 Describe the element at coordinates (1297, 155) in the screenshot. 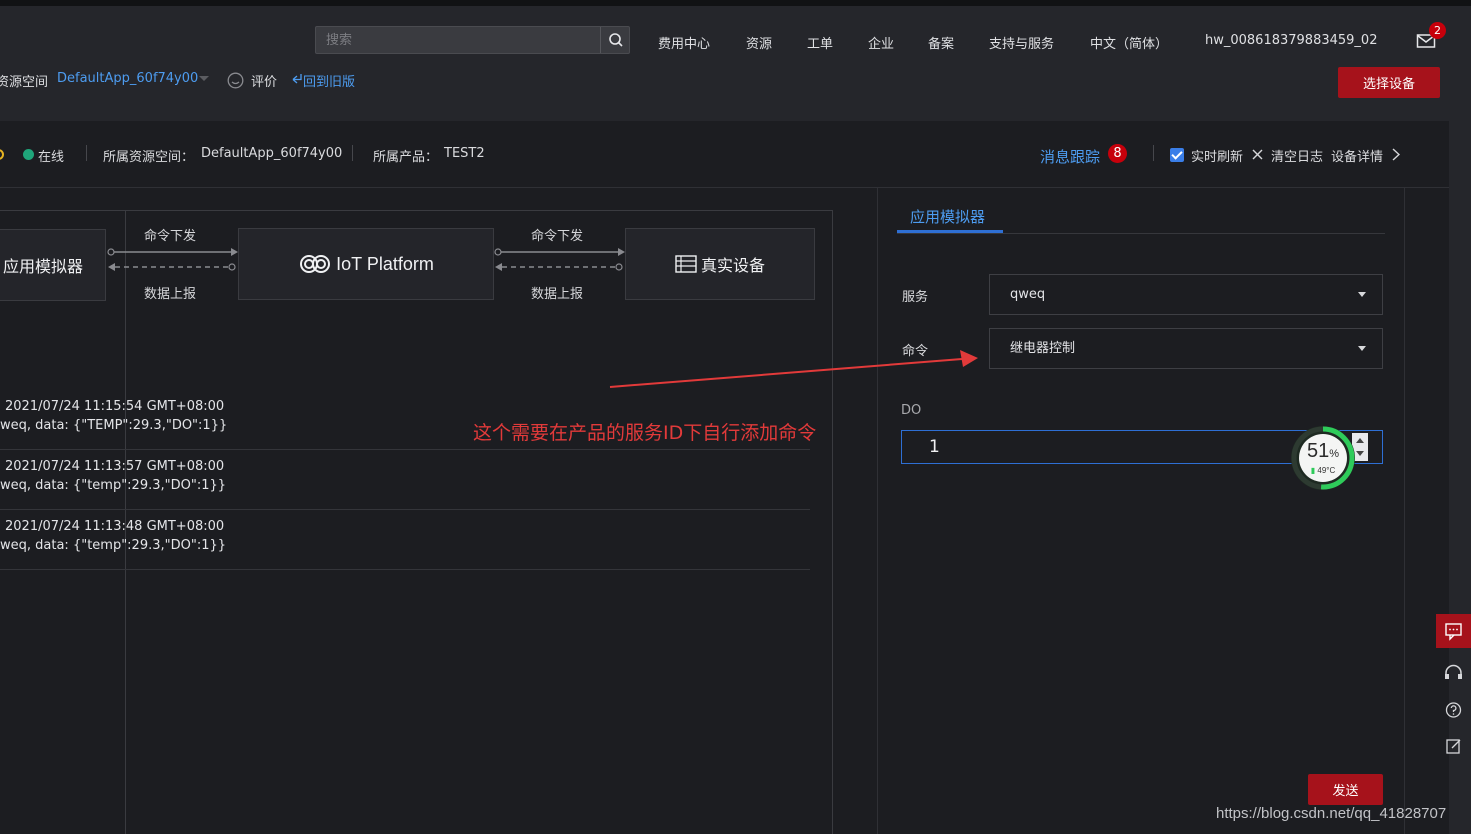

I see `clear-log-button: 清空日志` at that location.